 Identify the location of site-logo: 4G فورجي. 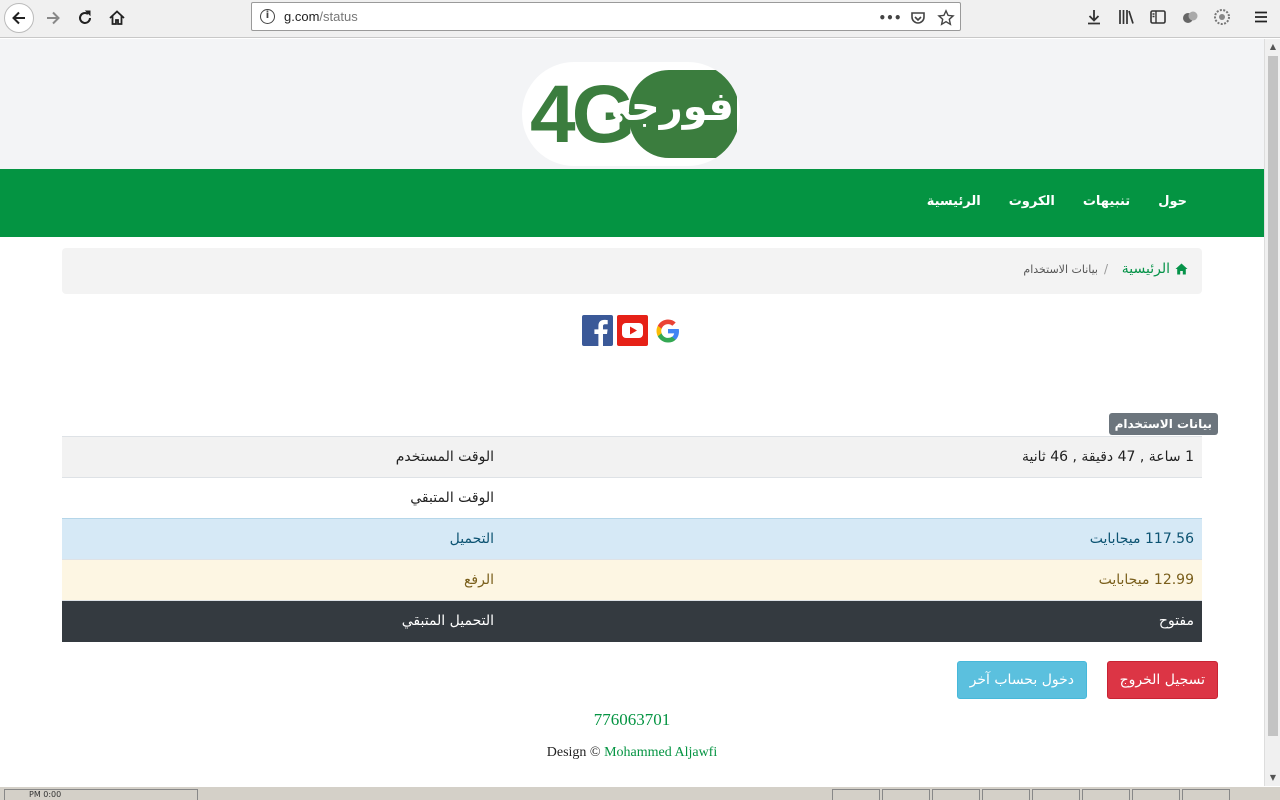
(631, 114).